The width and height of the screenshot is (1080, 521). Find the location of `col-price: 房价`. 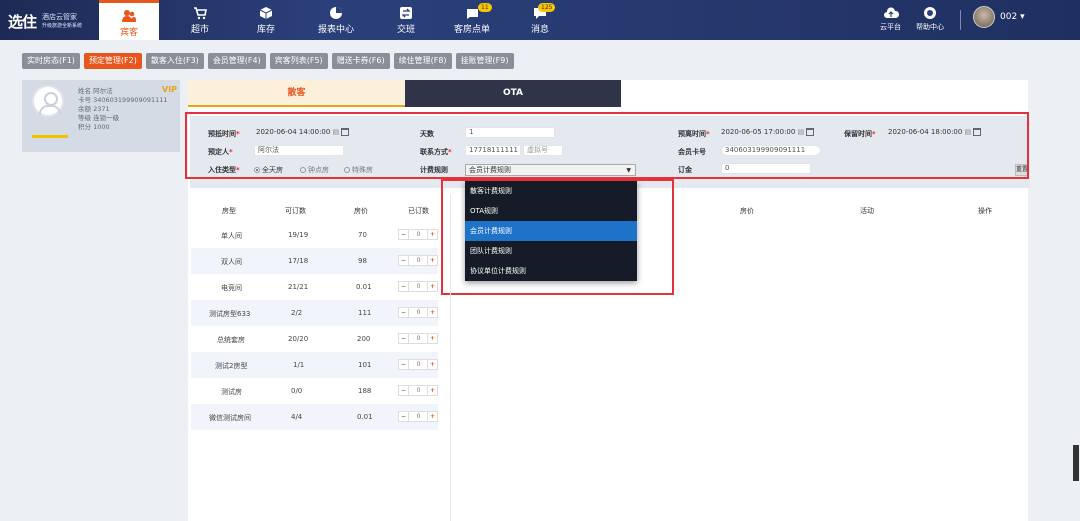

col-price: 房价 is located at coordinates (361, 211).